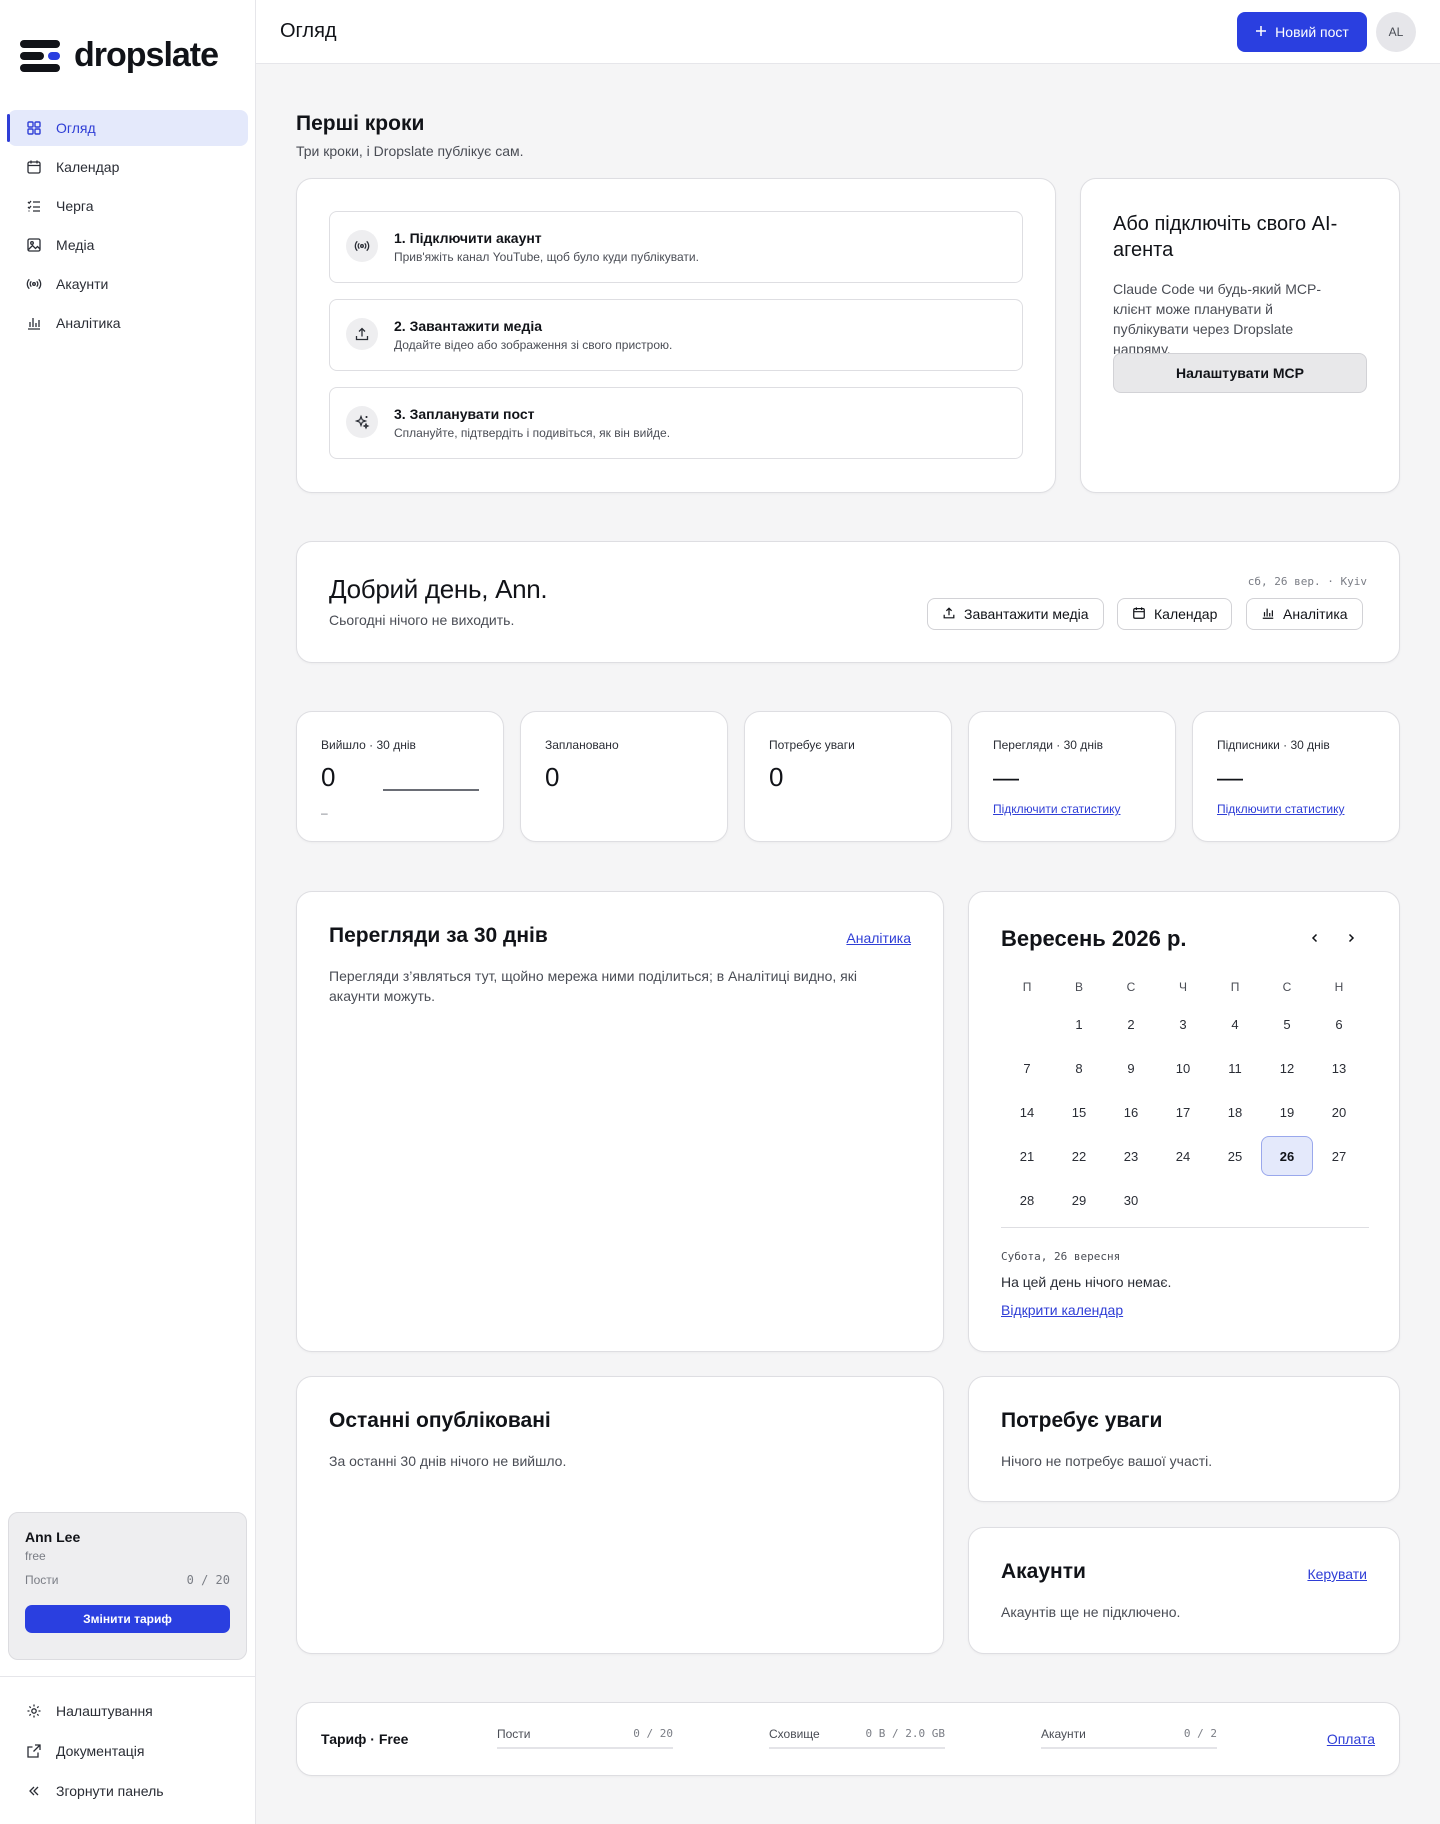 This screenshot has height=1824, width=1440. Describe the element at coordinates (1351, 938) in the screenshot. I see `chevron-right-icon` at that location.